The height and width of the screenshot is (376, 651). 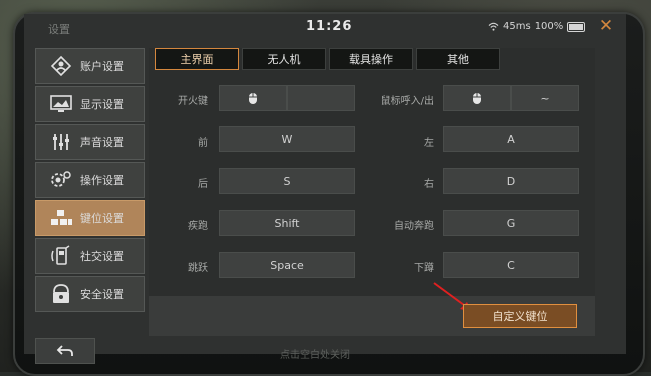 I want to click on mouse-toggle-label: 鼠标呼入/出, so click(x=407, y=101).